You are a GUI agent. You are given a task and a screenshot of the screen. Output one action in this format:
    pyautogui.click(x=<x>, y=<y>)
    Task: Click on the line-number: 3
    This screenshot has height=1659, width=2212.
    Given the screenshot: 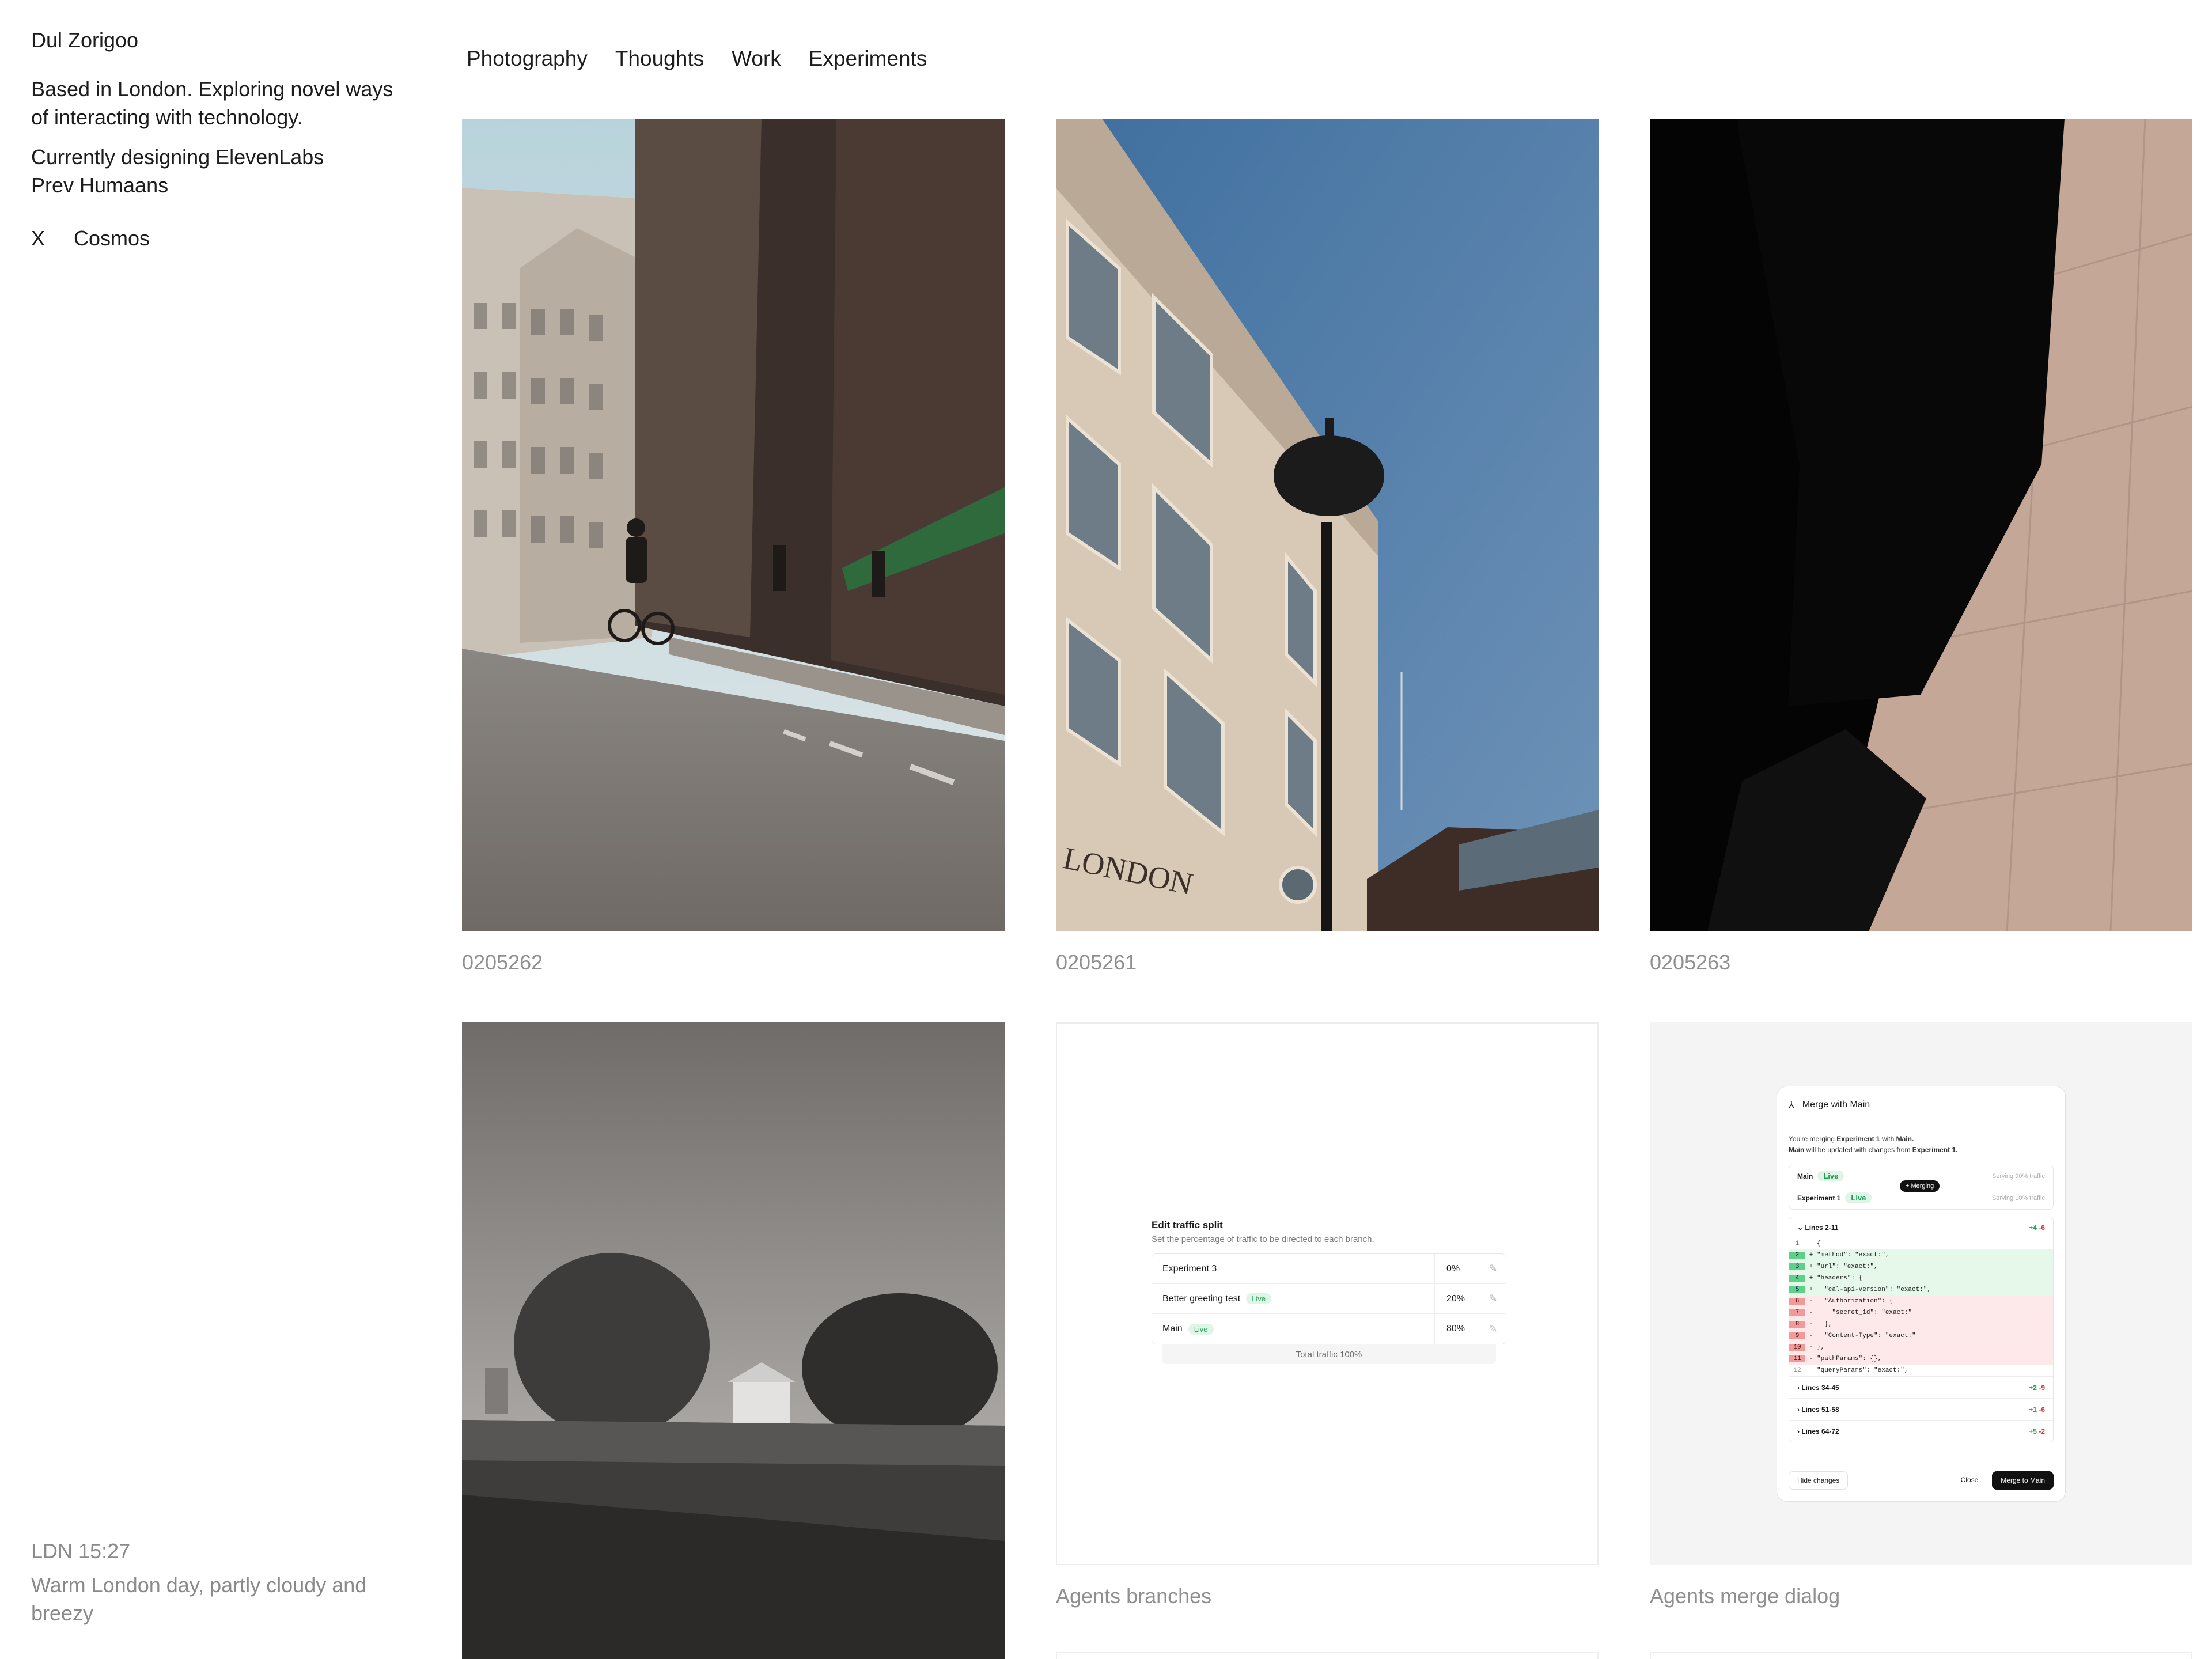 What is the action you would take?
    pyautogui.click(x=1797, y=1266)
    